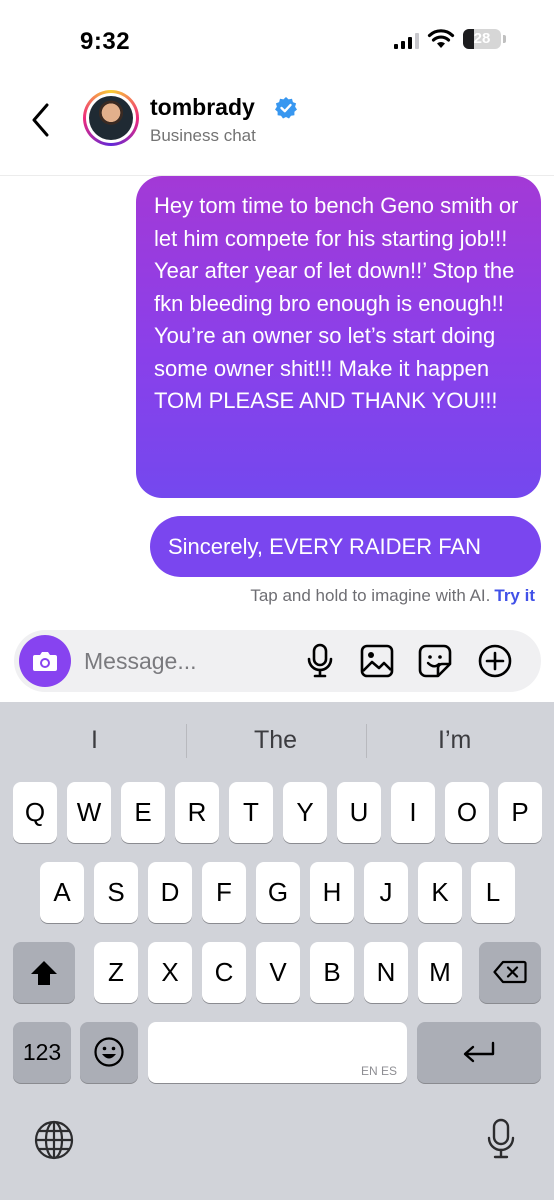 Image resolution: width=554 pixels, height=1200 pixels. I want to click on key-a: A, so click(62, 892).